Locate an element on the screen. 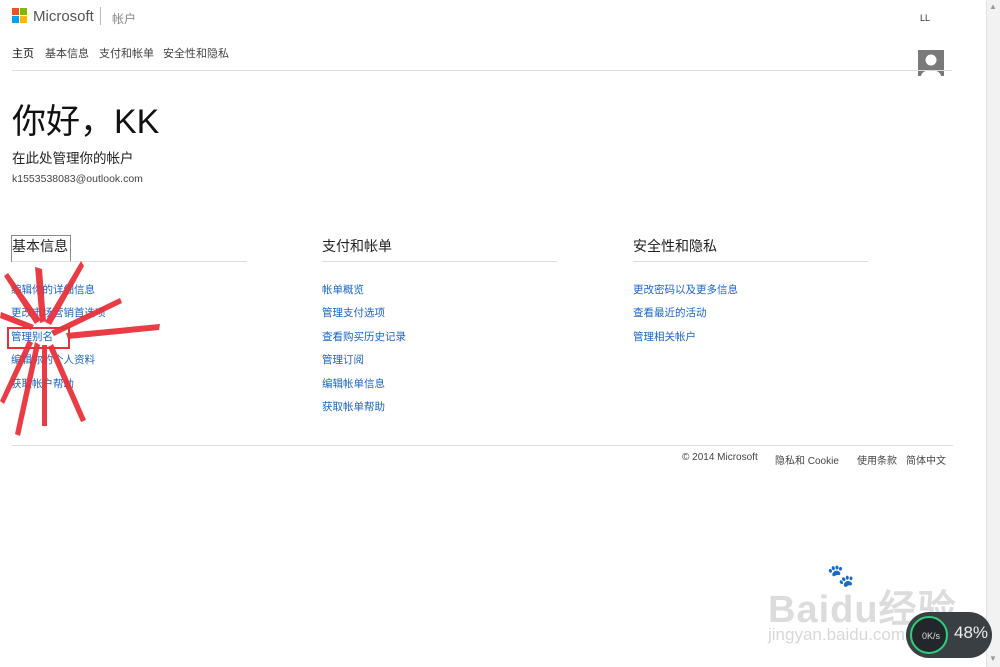 The image size is (1000, 667). speed-value: 0K/s is located at coordinates (931, 636).